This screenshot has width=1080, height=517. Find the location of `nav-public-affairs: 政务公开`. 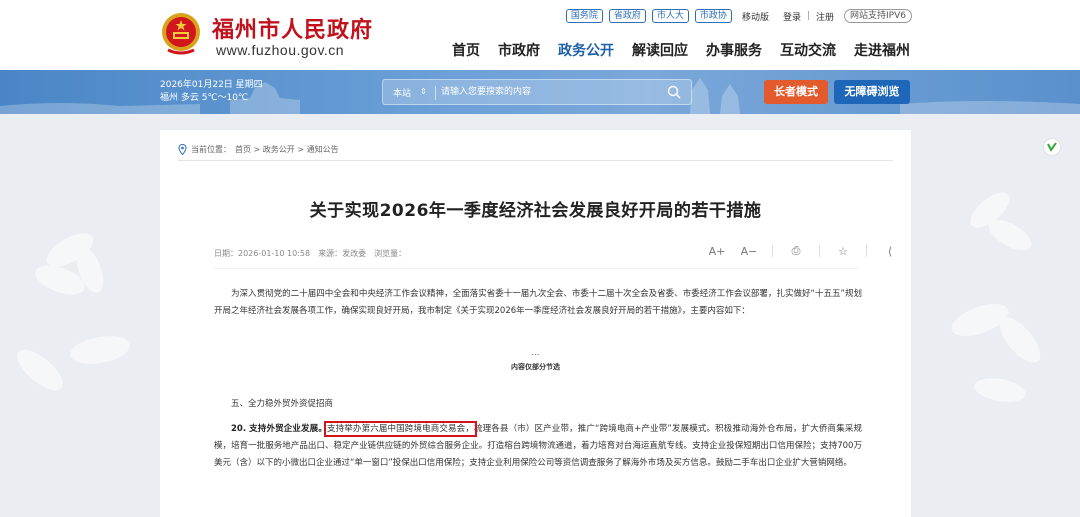

nav-public-affairs: 政务公开 is located at coordinates (586, 50).